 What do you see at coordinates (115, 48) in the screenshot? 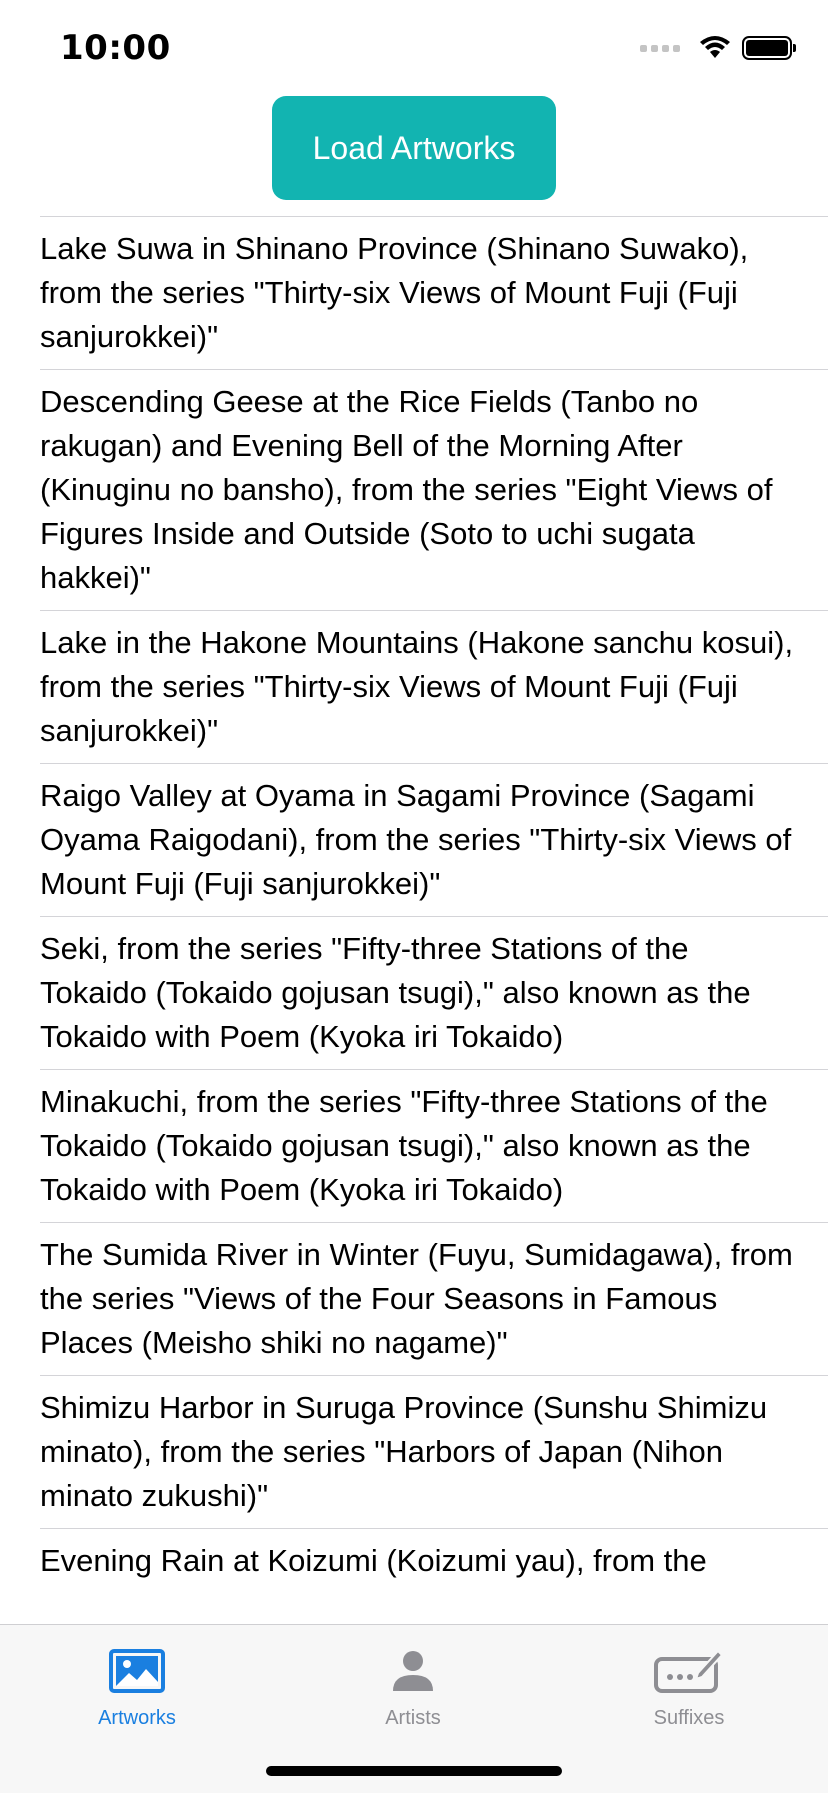
I see `status-time: 10:00` at bounding box center [115, 48].